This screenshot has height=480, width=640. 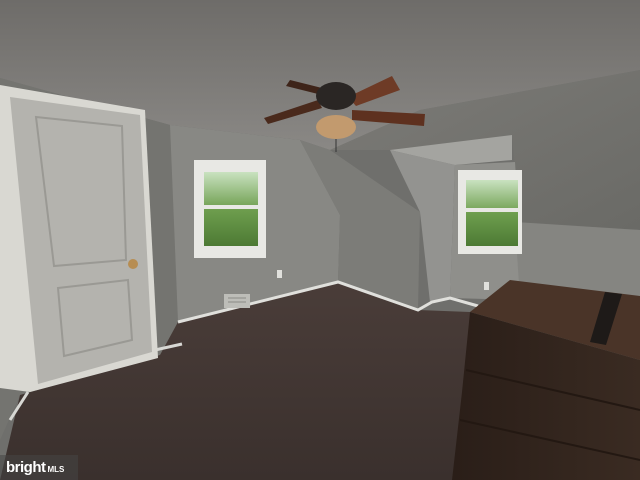 I want to click on watermark-suffix: MLS, so click(x=56, y=469).